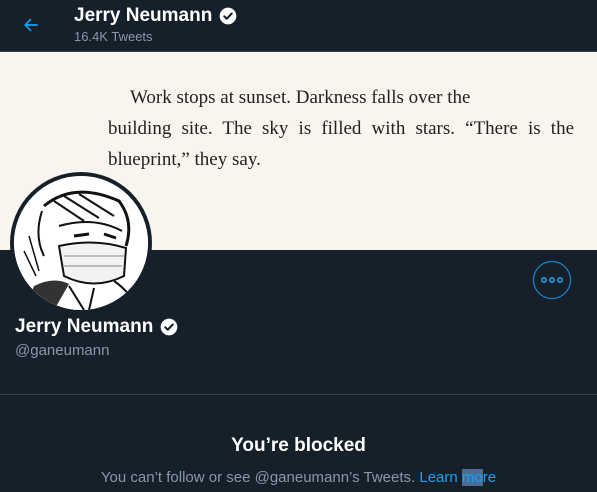  What do you see at coordinates (113, 36) in the screenshot?
I see `tweet-count: 16.4K Tweets` at bounding box center [113, 36].